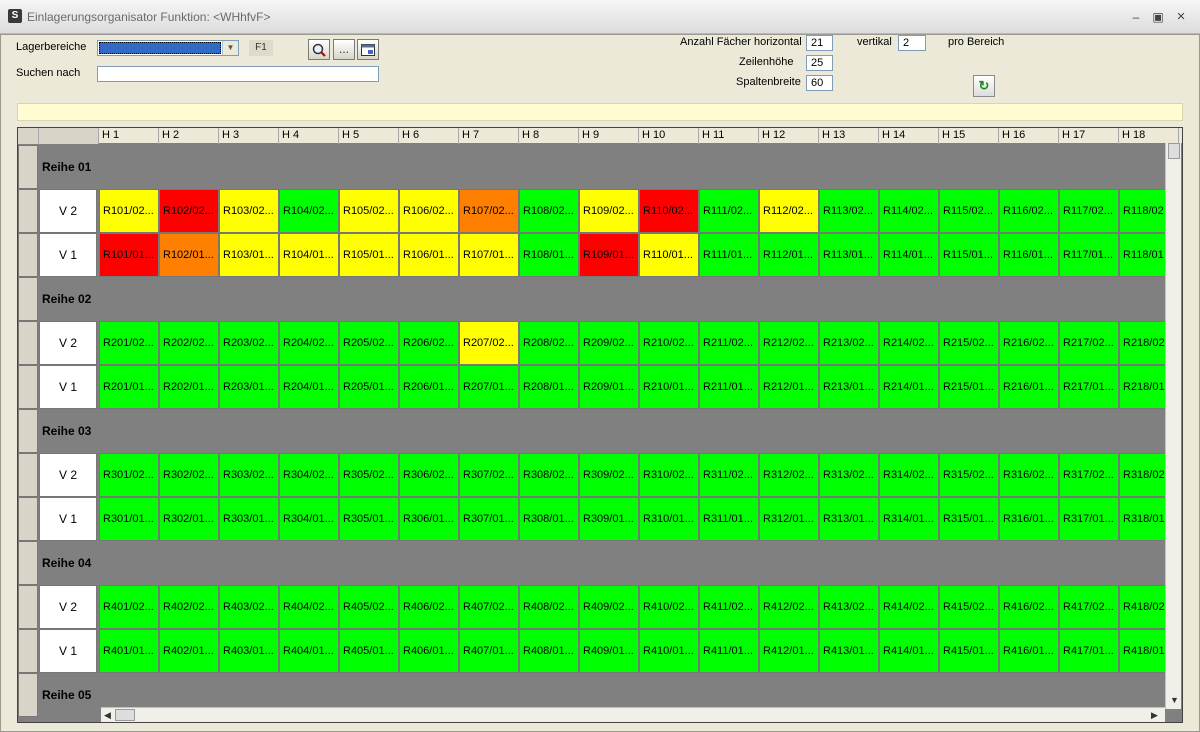 This screenshot has width=1200, height=732. I want to click on horizontal-scrollbar: ◀ ▶, so click(633, 714).